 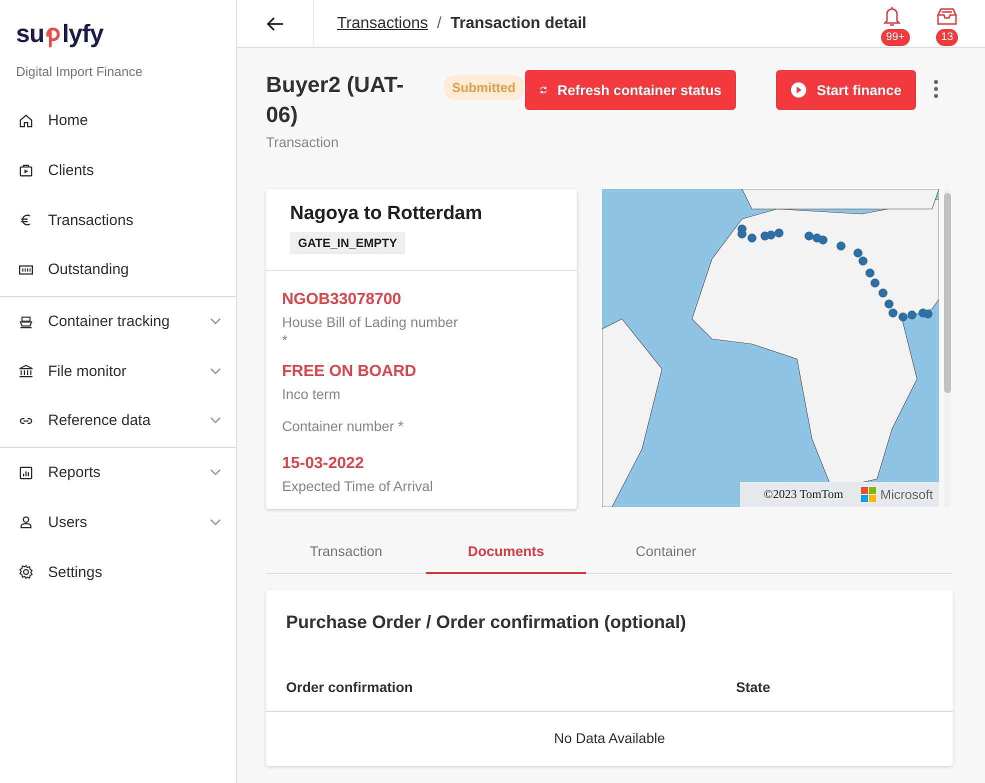 I want to click on logo-text: su, so click(x=30, y=34).